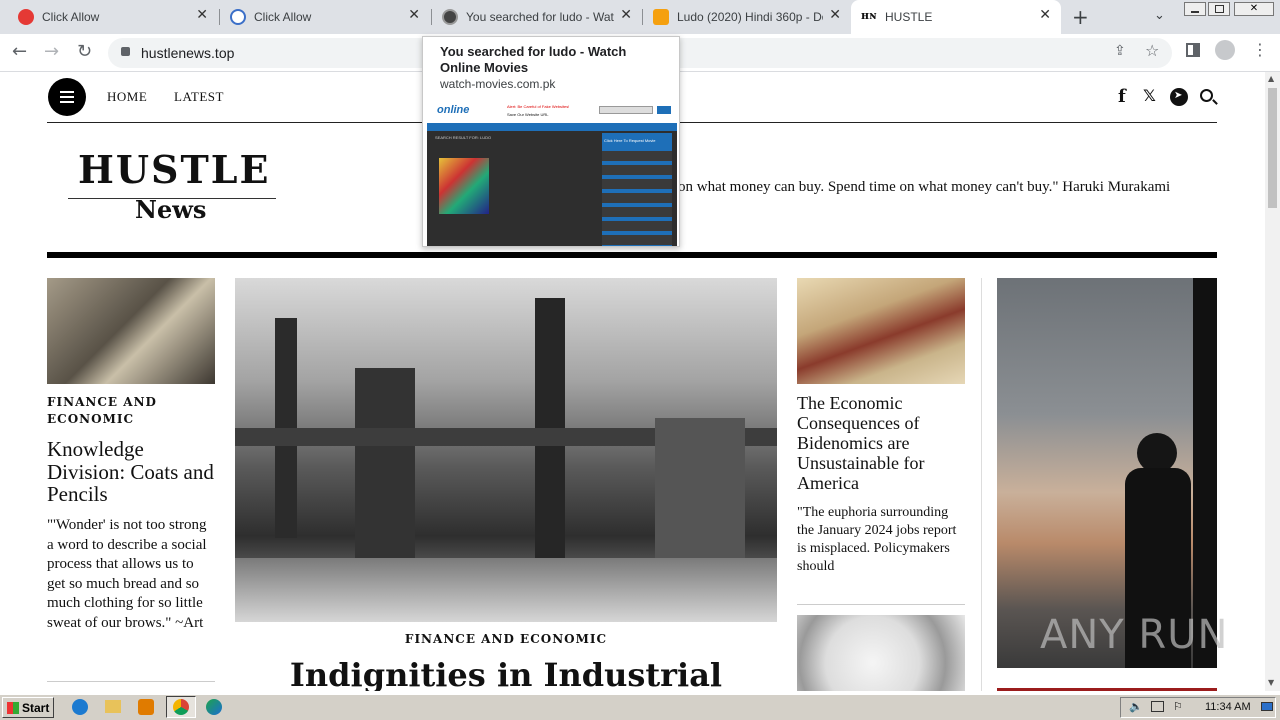 The width and height of the screenshot is (1280, 720). I want to click on hover-card-domain: watch-movies.com.pk, so click(498, 84).